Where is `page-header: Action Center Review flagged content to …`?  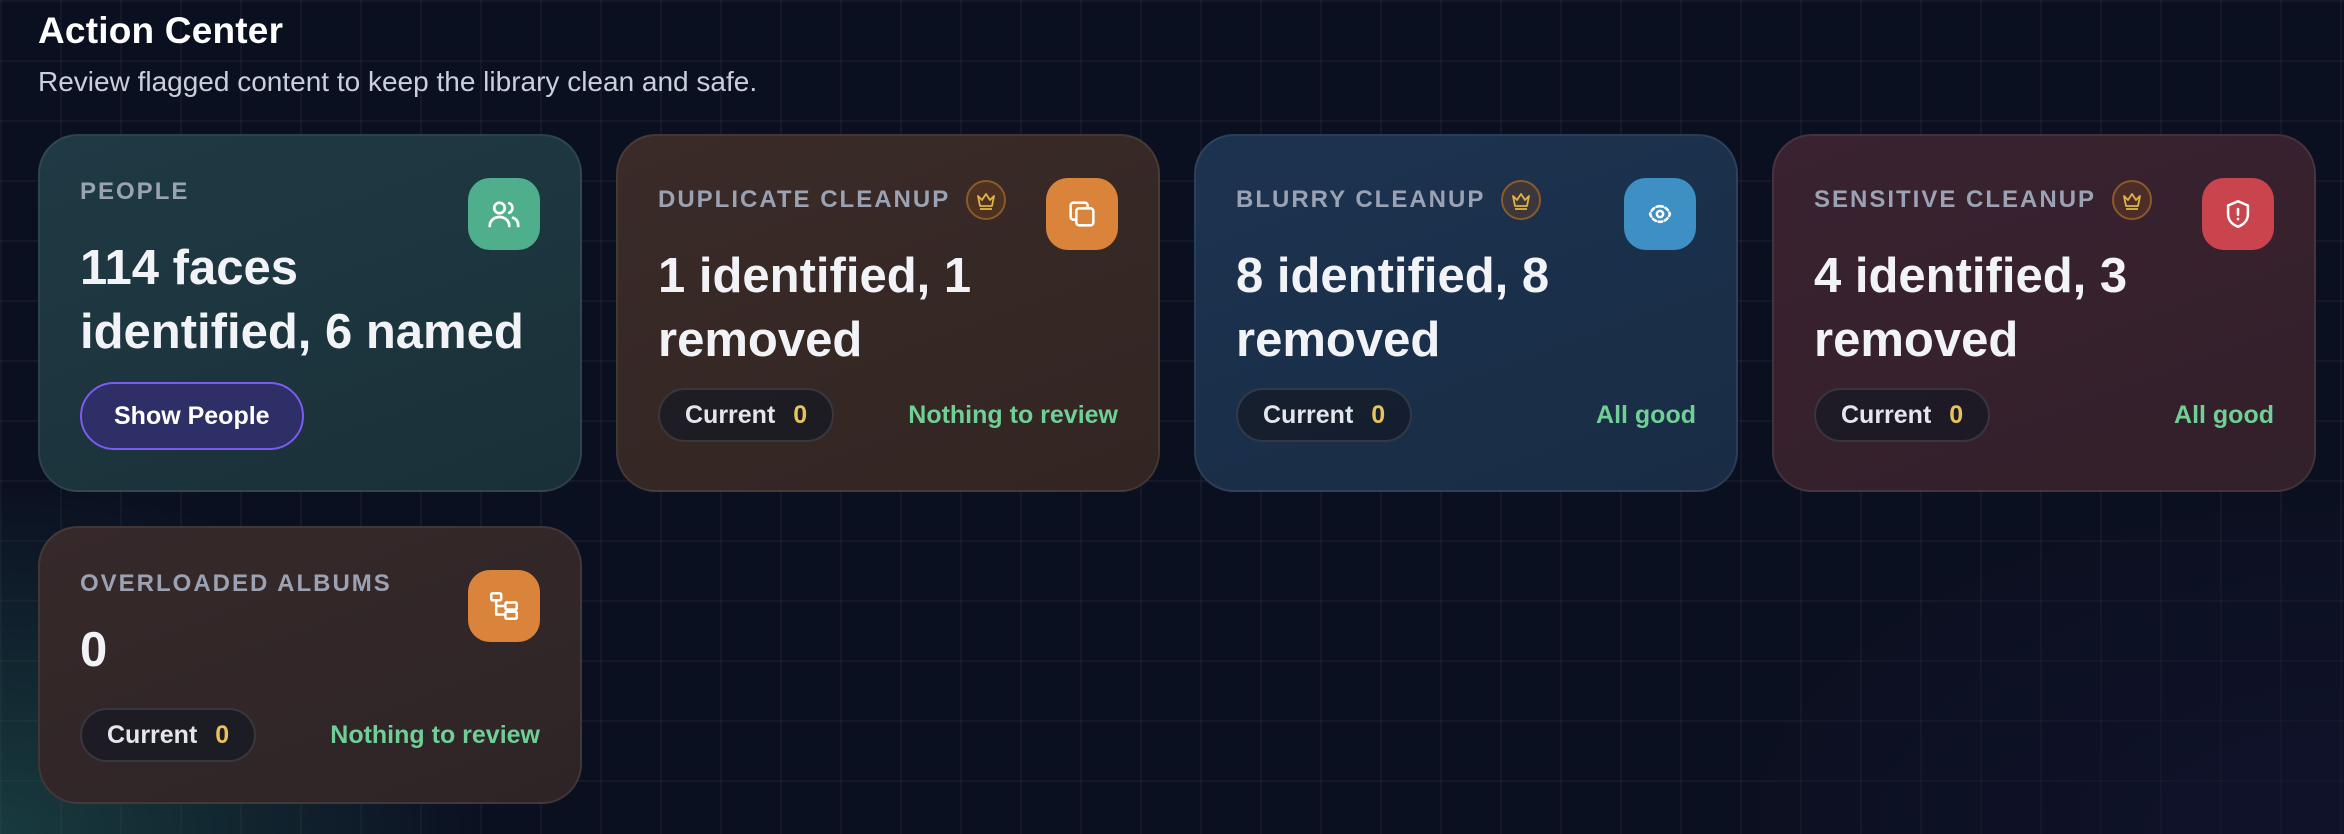
page-header: Action Center Review flagged content to … is located at coordinates (397, 54).